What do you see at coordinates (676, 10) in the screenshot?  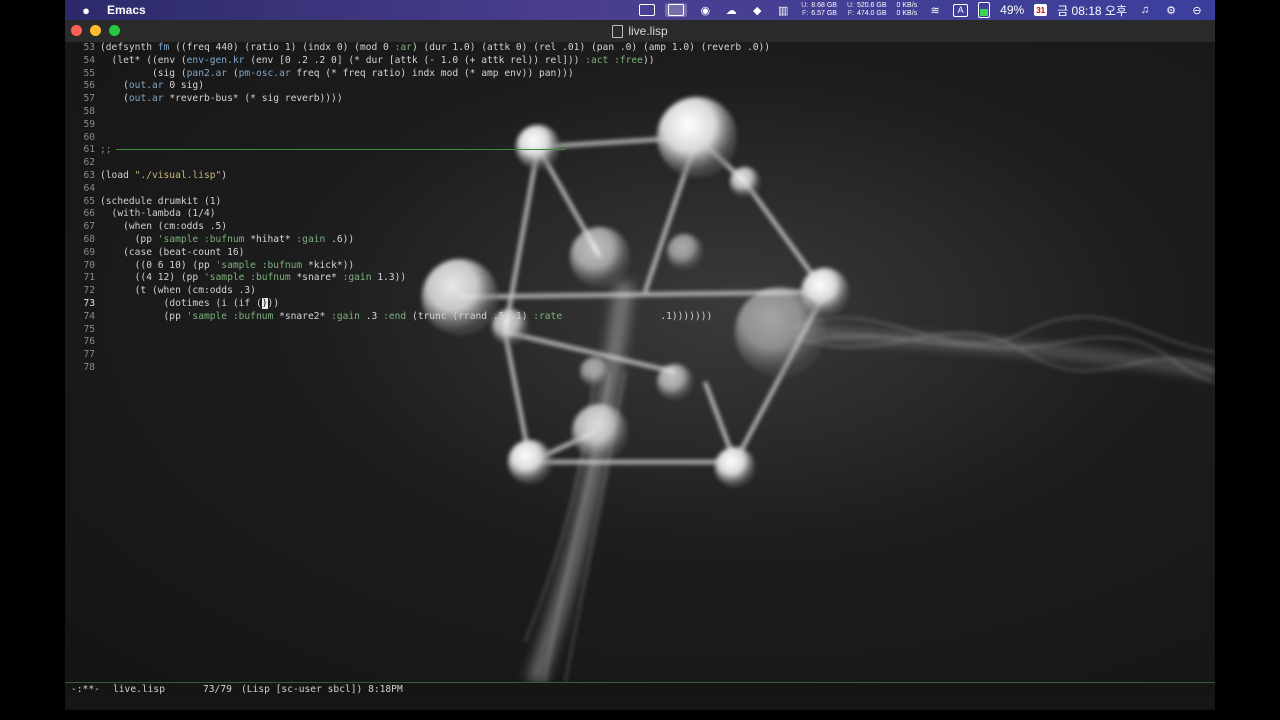 I see `screen-share-icon` at bounding box center [676, 10].